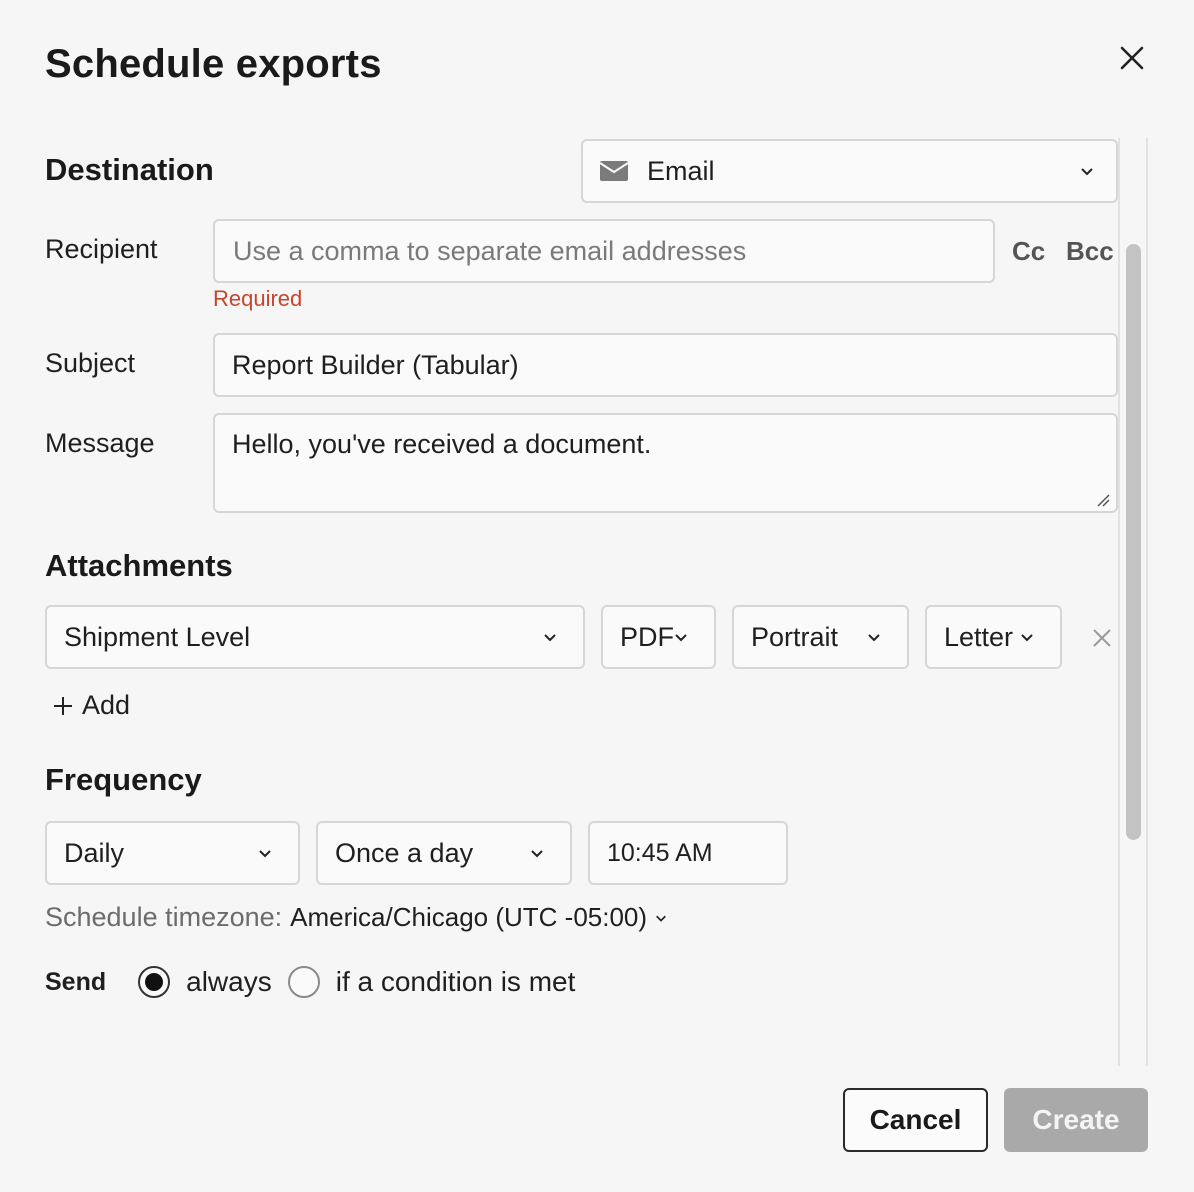 The image size is (1194, 1192). What do you see at coordinates (94, 852) in the screenshot?
I see `frequency-period-value: Daily` at bounding box center [94, 852].